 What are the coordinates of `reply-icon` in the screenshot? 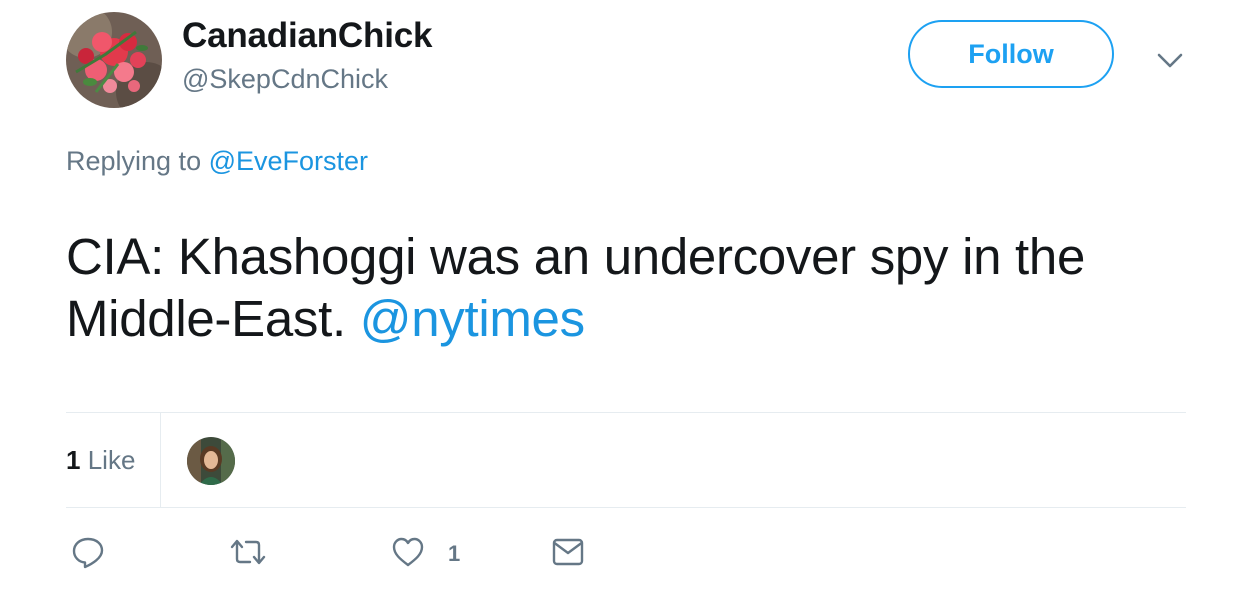 It's located at (88, 554).